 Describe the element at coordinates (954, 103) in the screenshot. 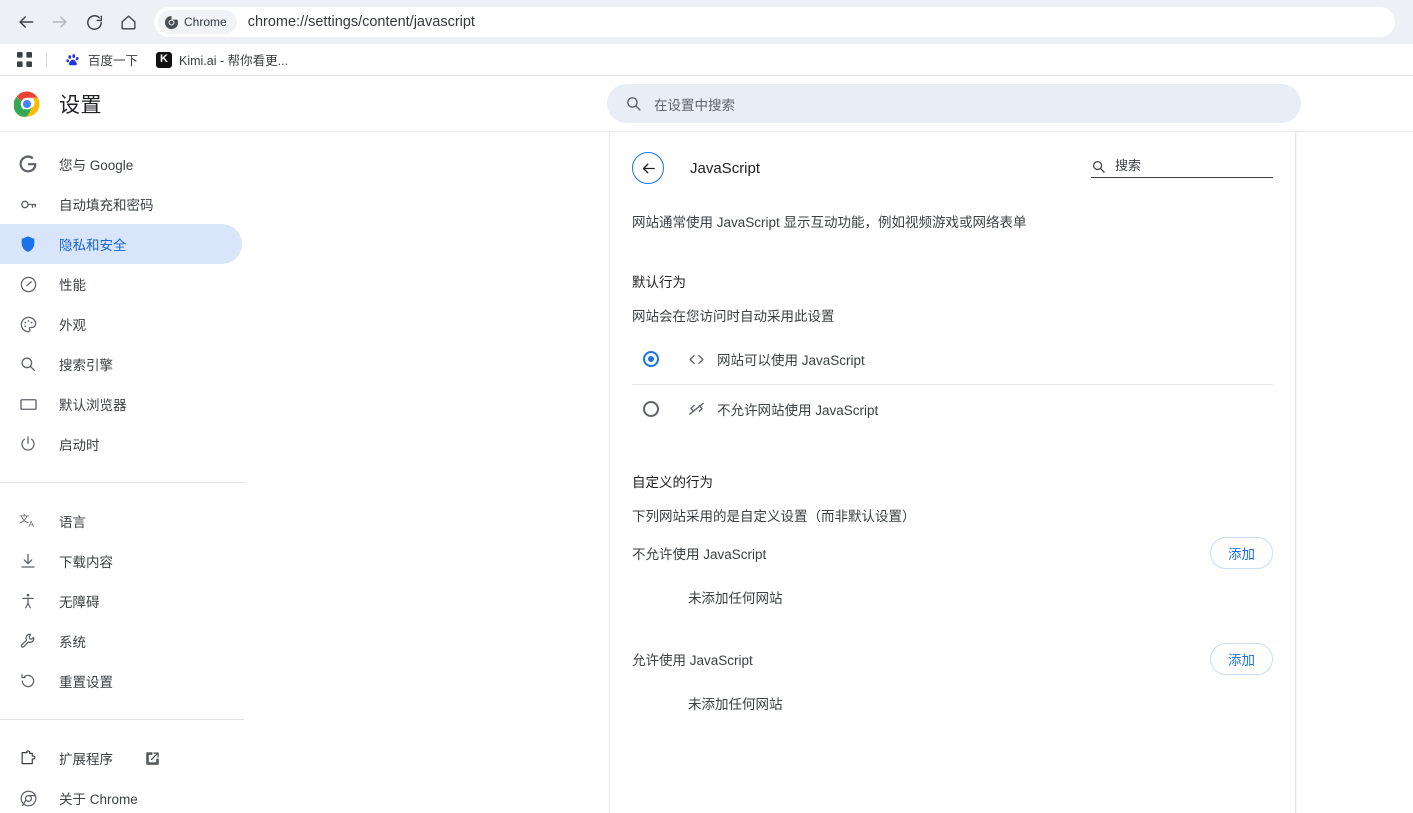

I see `settings-search-input: 在设置中搜索` at that location.